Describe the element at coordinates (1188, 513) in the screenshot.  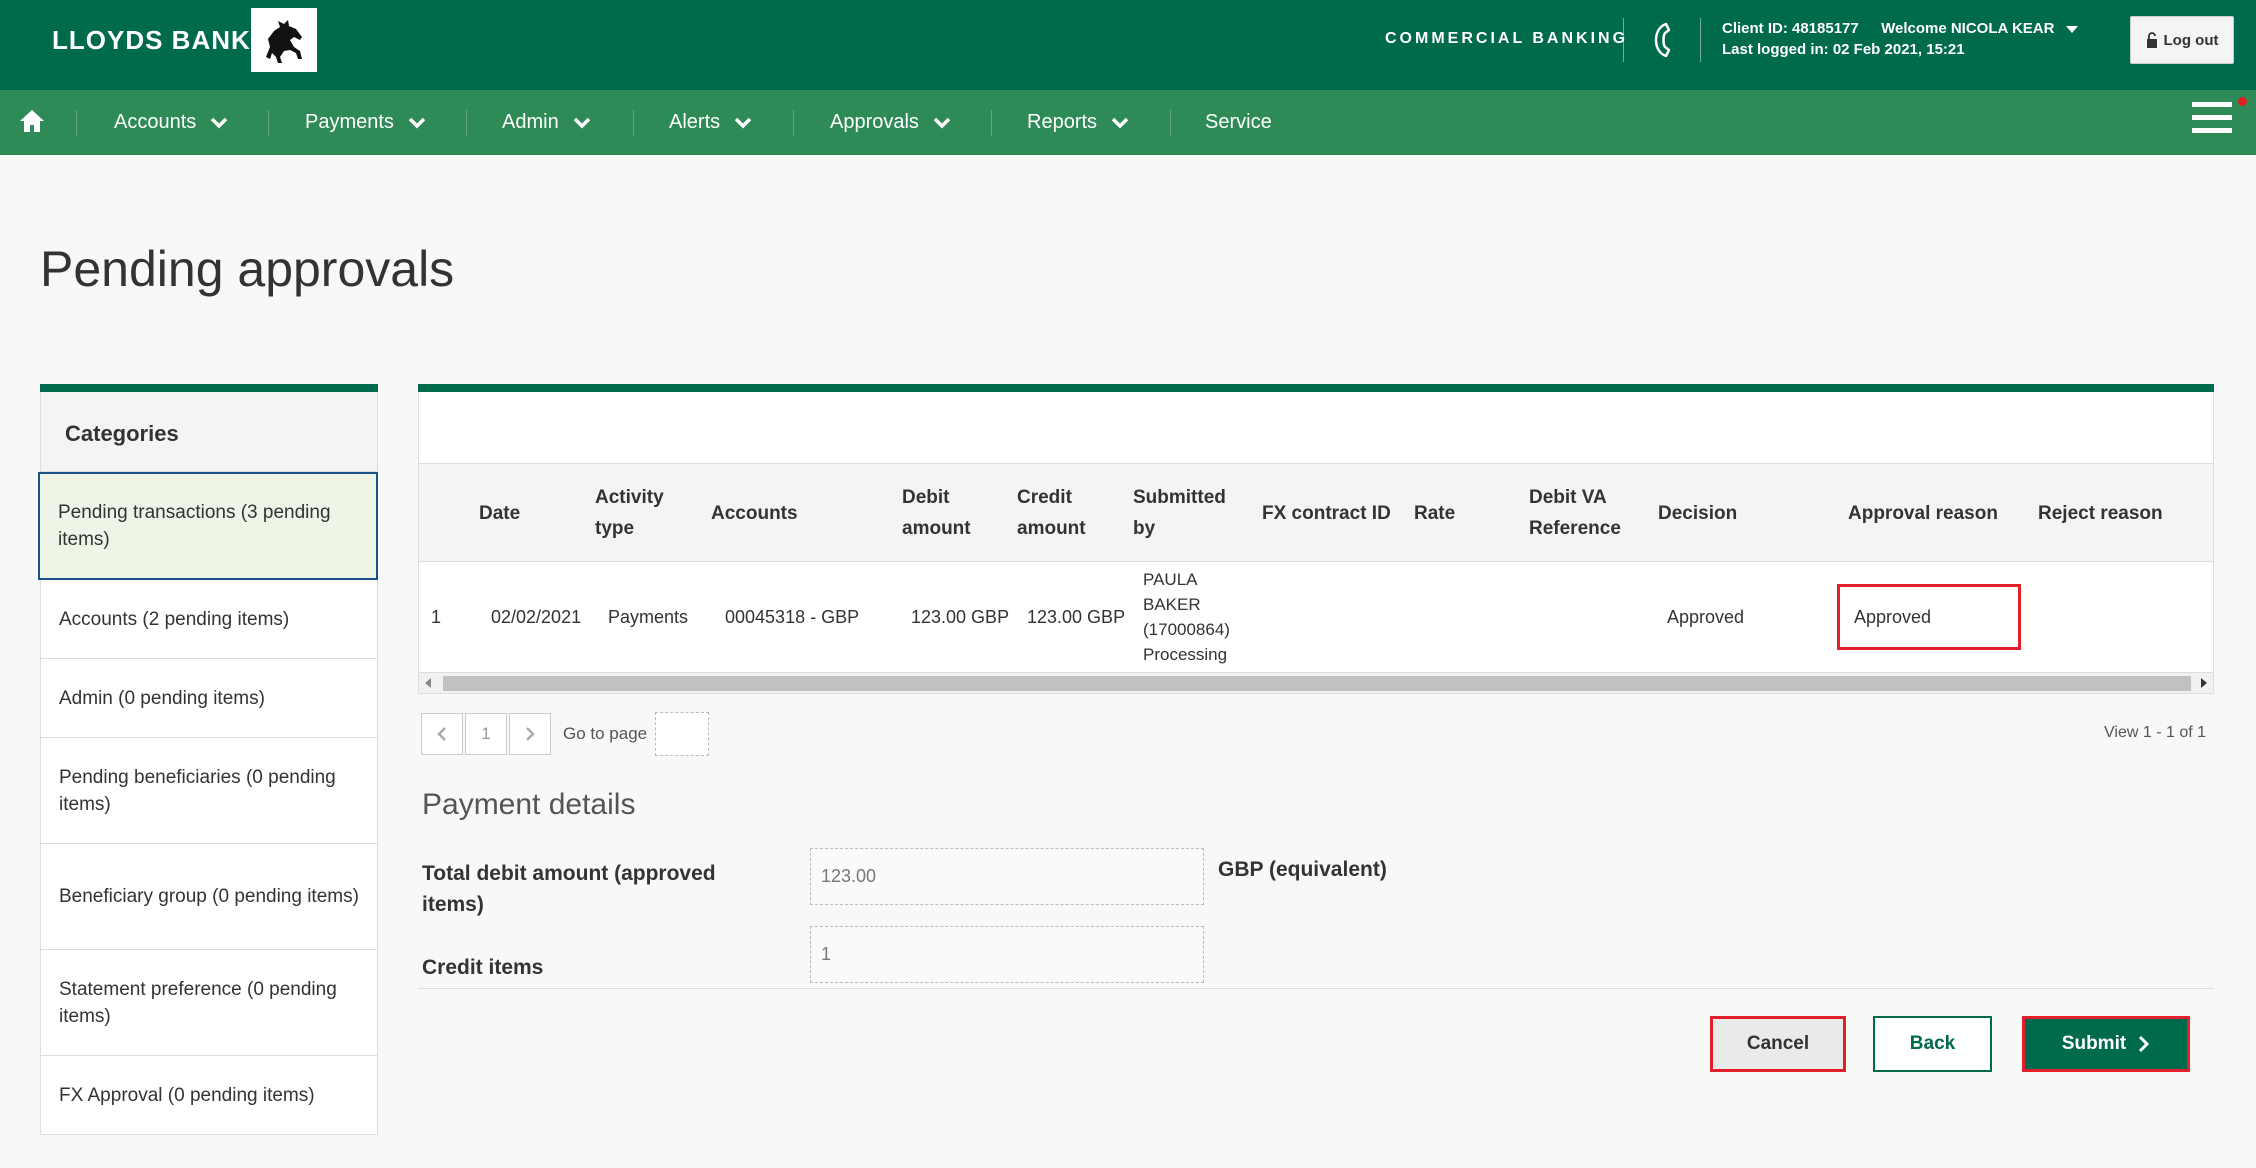
I see `col-submitted-by: Submitted by` at that location.